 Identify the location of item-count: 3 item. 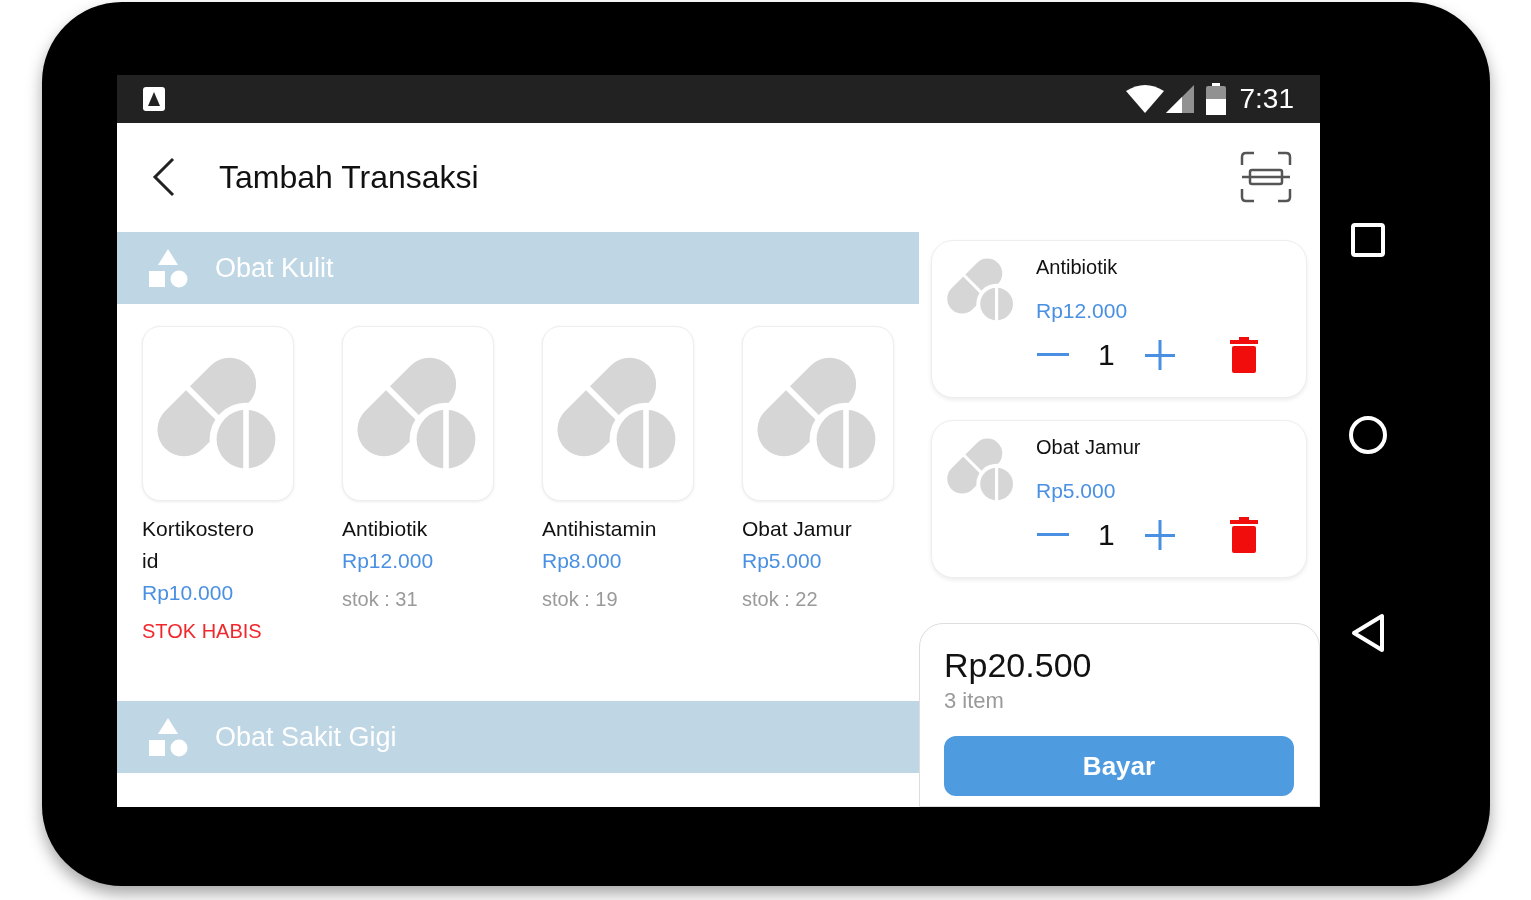
(974, 701).